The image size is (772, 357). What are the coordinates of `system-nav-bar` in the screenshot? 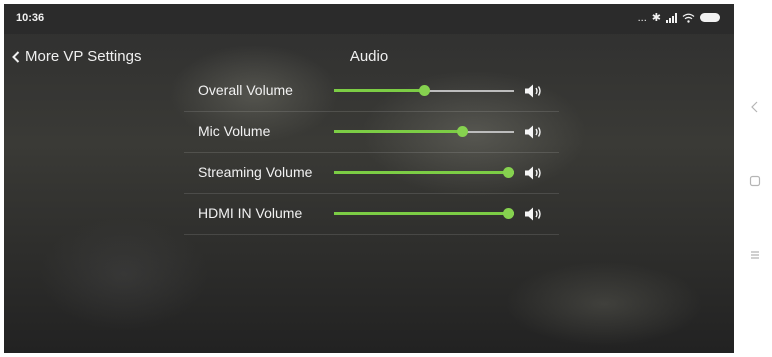 It's located at (755, 178).